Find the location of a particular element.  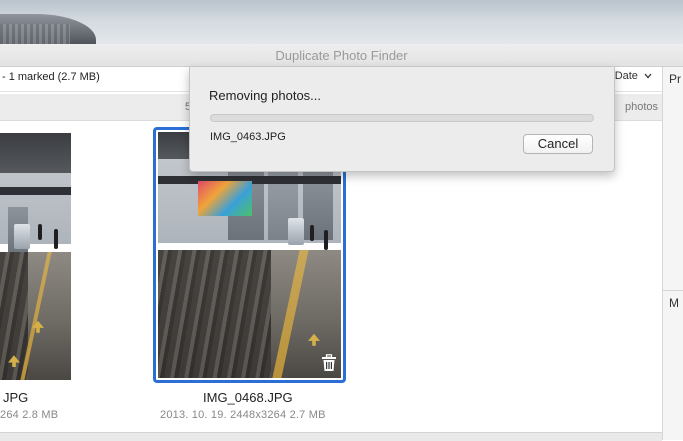

sort-label: Date is located at coordinates (626, 76).